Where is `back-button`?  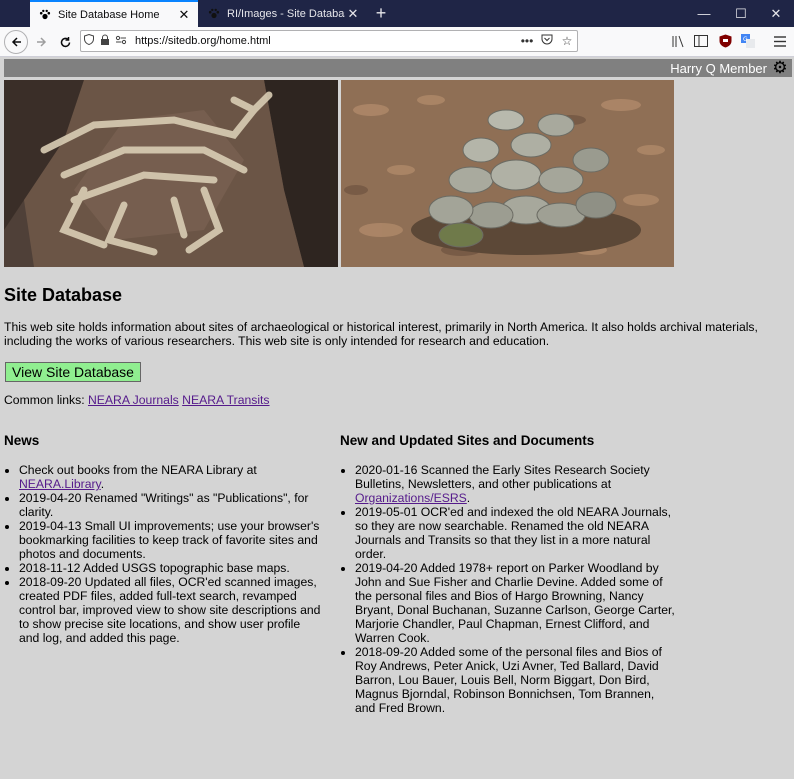 back-button is located at coordinates (16, 42).